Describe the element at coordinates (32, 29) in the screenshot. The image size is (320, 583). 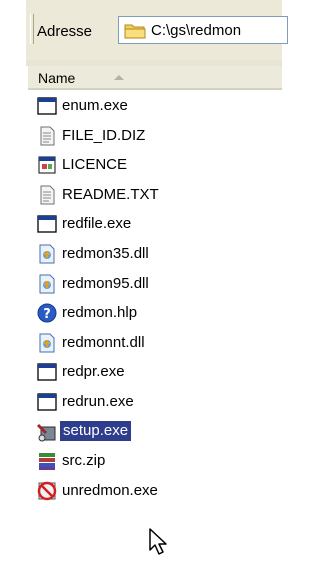
I see `toolbar-grip` at that location.